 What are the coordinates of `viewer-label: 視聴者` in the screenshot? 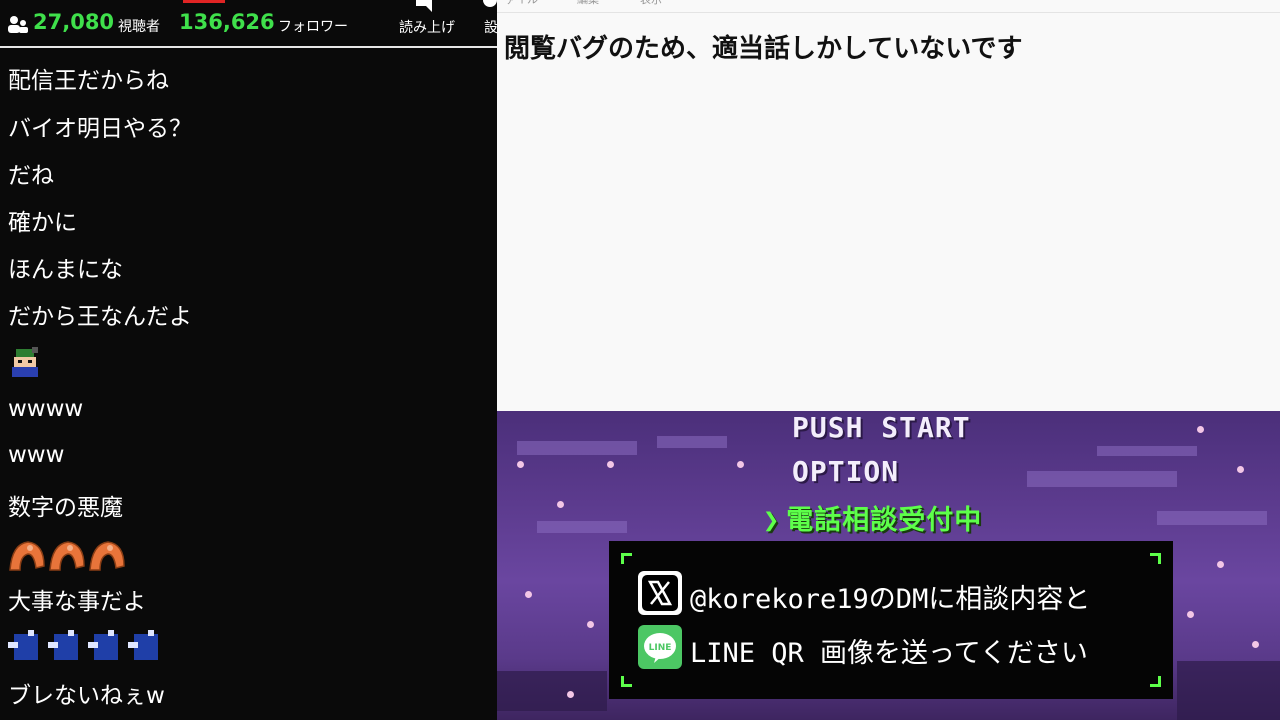 It's located at (139, 27).